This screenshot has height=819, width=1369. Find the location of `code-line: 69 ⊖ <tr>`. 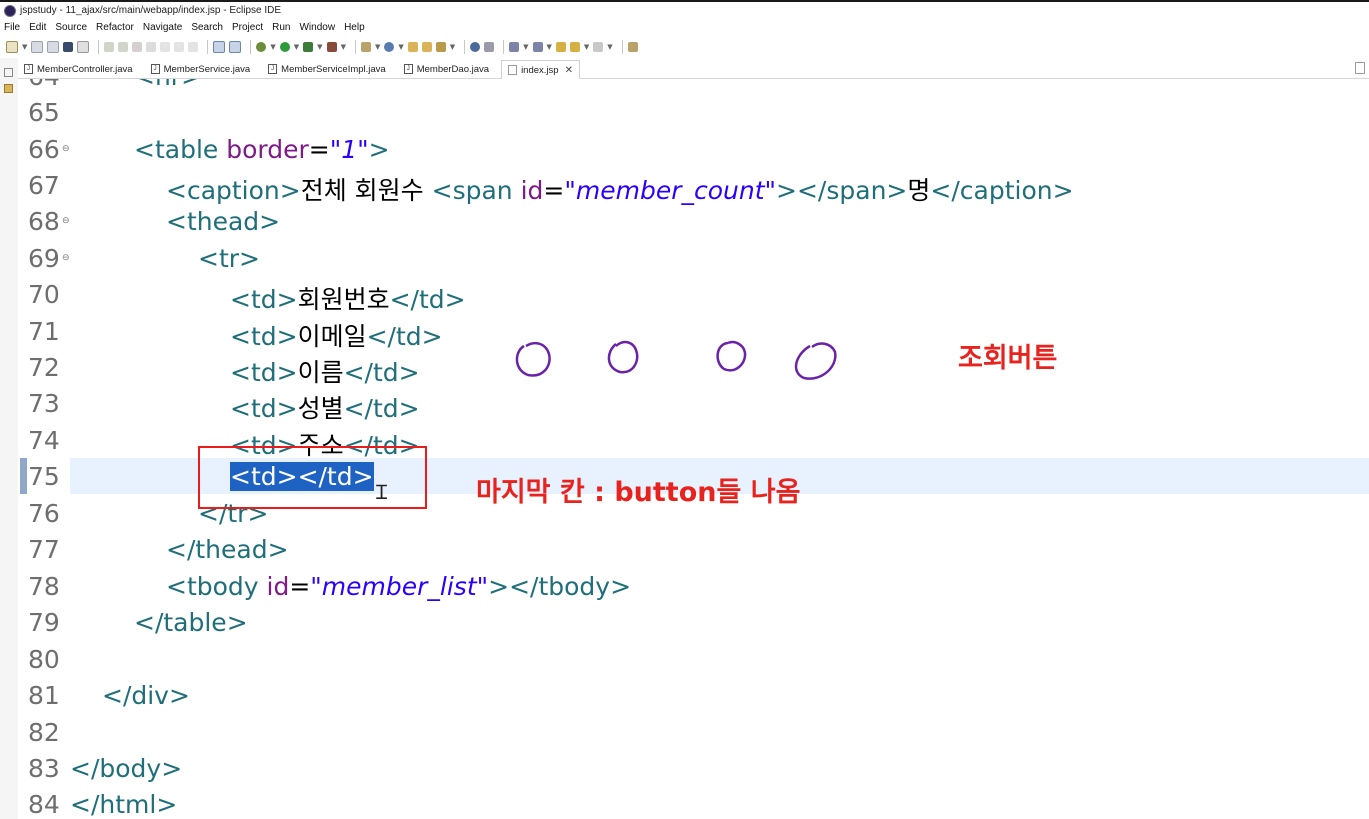

code-line: 69 ⊖ <tr> is located at coordinates (693, 258).